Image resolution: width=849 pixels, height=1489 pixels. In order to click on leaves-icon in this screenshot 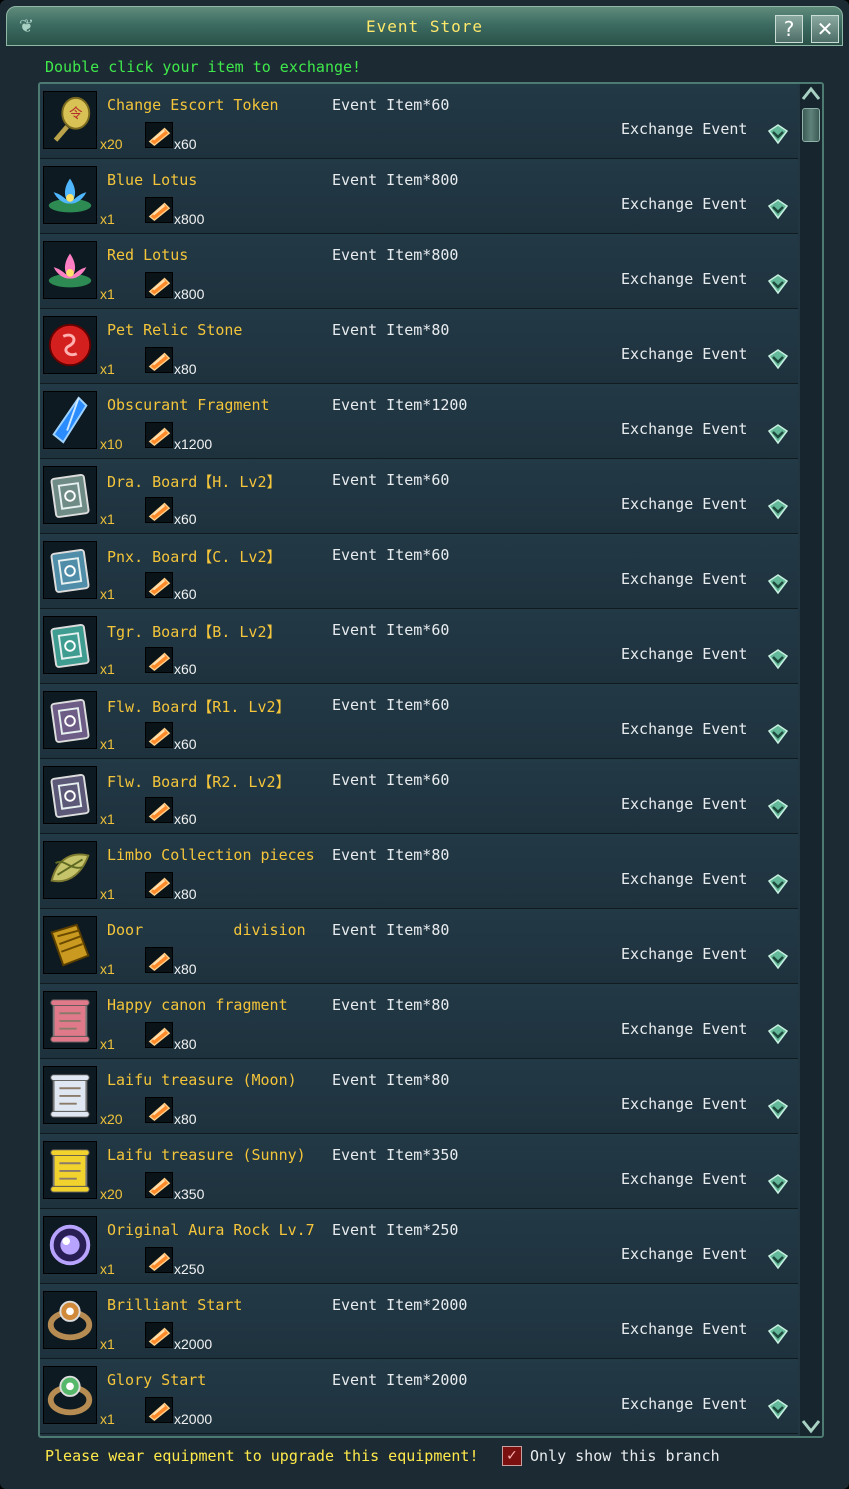, I will do `click(70, 870)`.